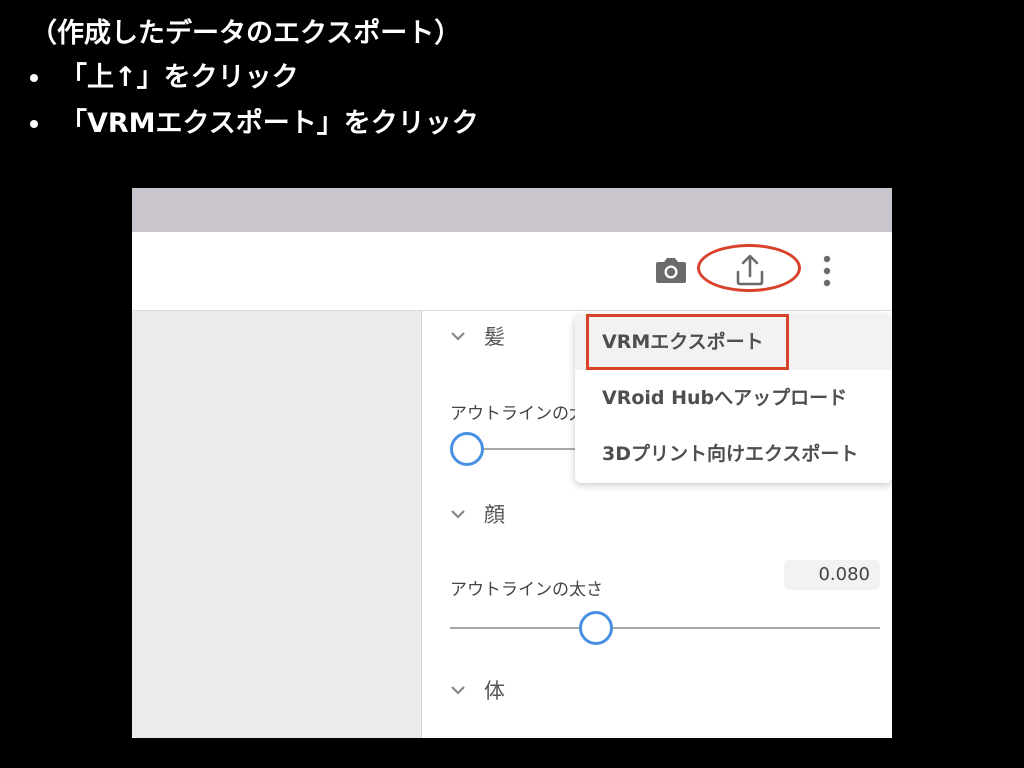  I want to click on section-label: 髪, so click(494, 337).